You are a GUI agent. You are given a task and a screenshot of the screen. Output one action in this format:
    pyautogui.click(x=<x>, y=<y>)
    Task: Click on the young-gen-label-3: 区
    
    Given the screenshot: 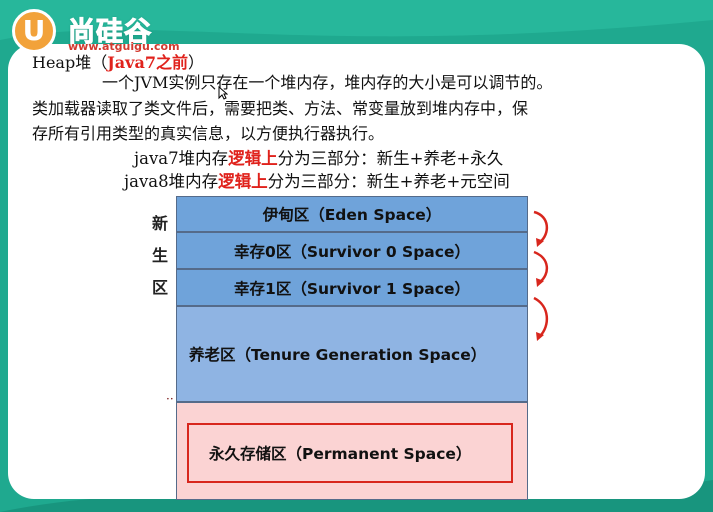 What is the action you would take?
    pyautogui.click(x=160, y=287)
    